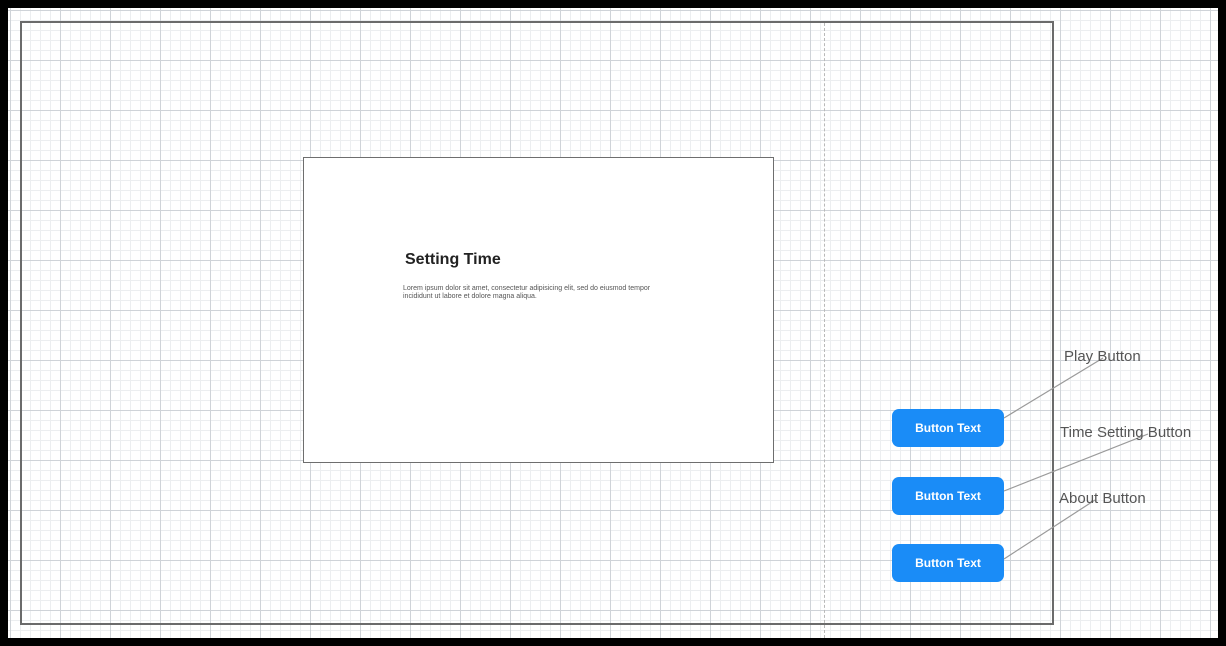  What do you see at coordinates (948, 428) in the screenshot?
I see `play-button: Button Text` at bounding box center [948, 428].